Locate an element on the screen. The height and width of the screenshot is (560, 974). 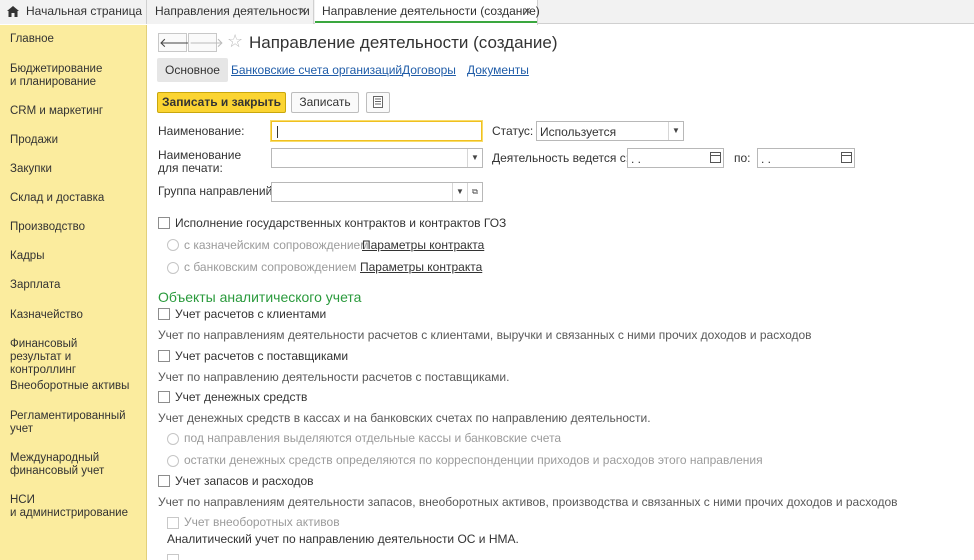
analytics-section-title: Объекты аналитического учета is located at coordinates (260, 297).